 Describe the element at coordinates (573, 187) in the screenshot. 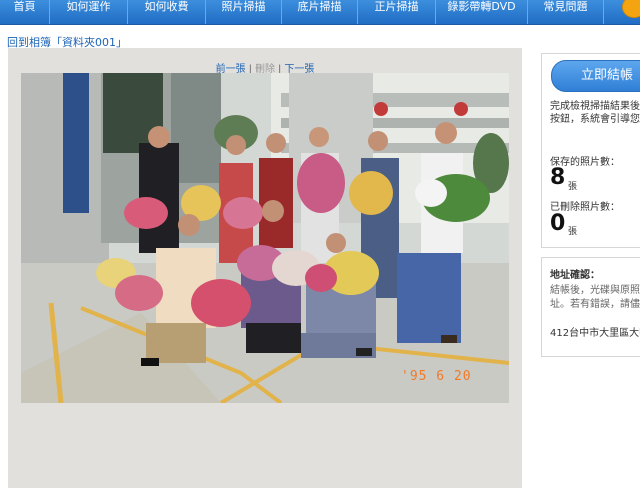

I see `saved-photos-unit: 張` at that location.